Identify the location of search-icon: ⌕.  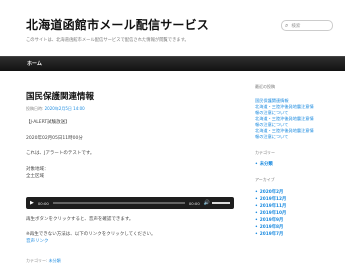
(287, 25).